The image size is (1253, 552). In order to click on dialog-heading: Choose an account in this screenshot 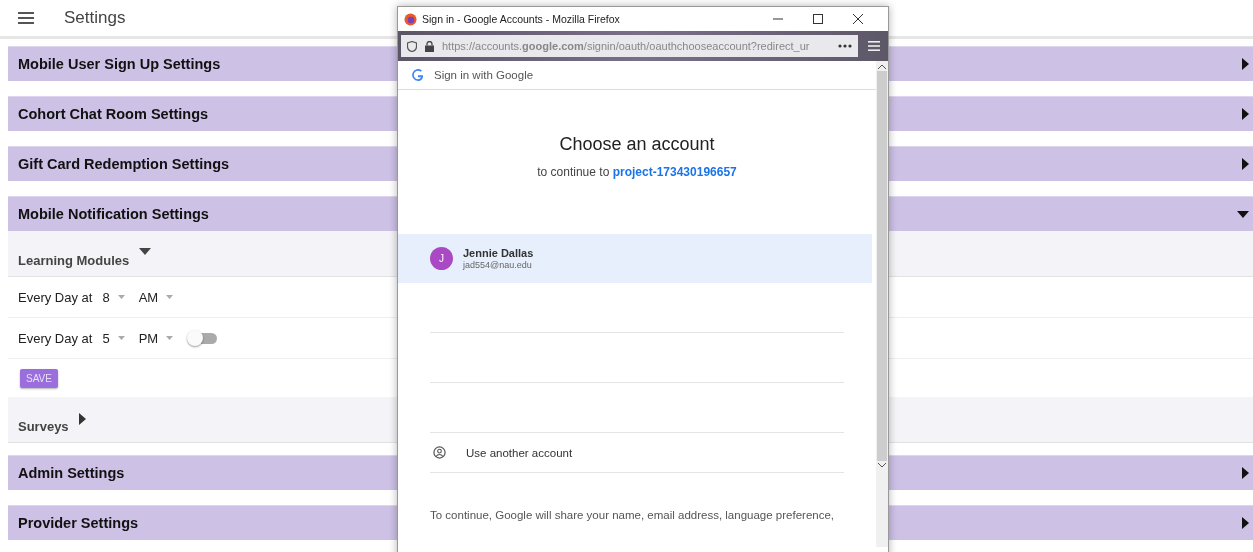, I will do `click(637, 144)`.